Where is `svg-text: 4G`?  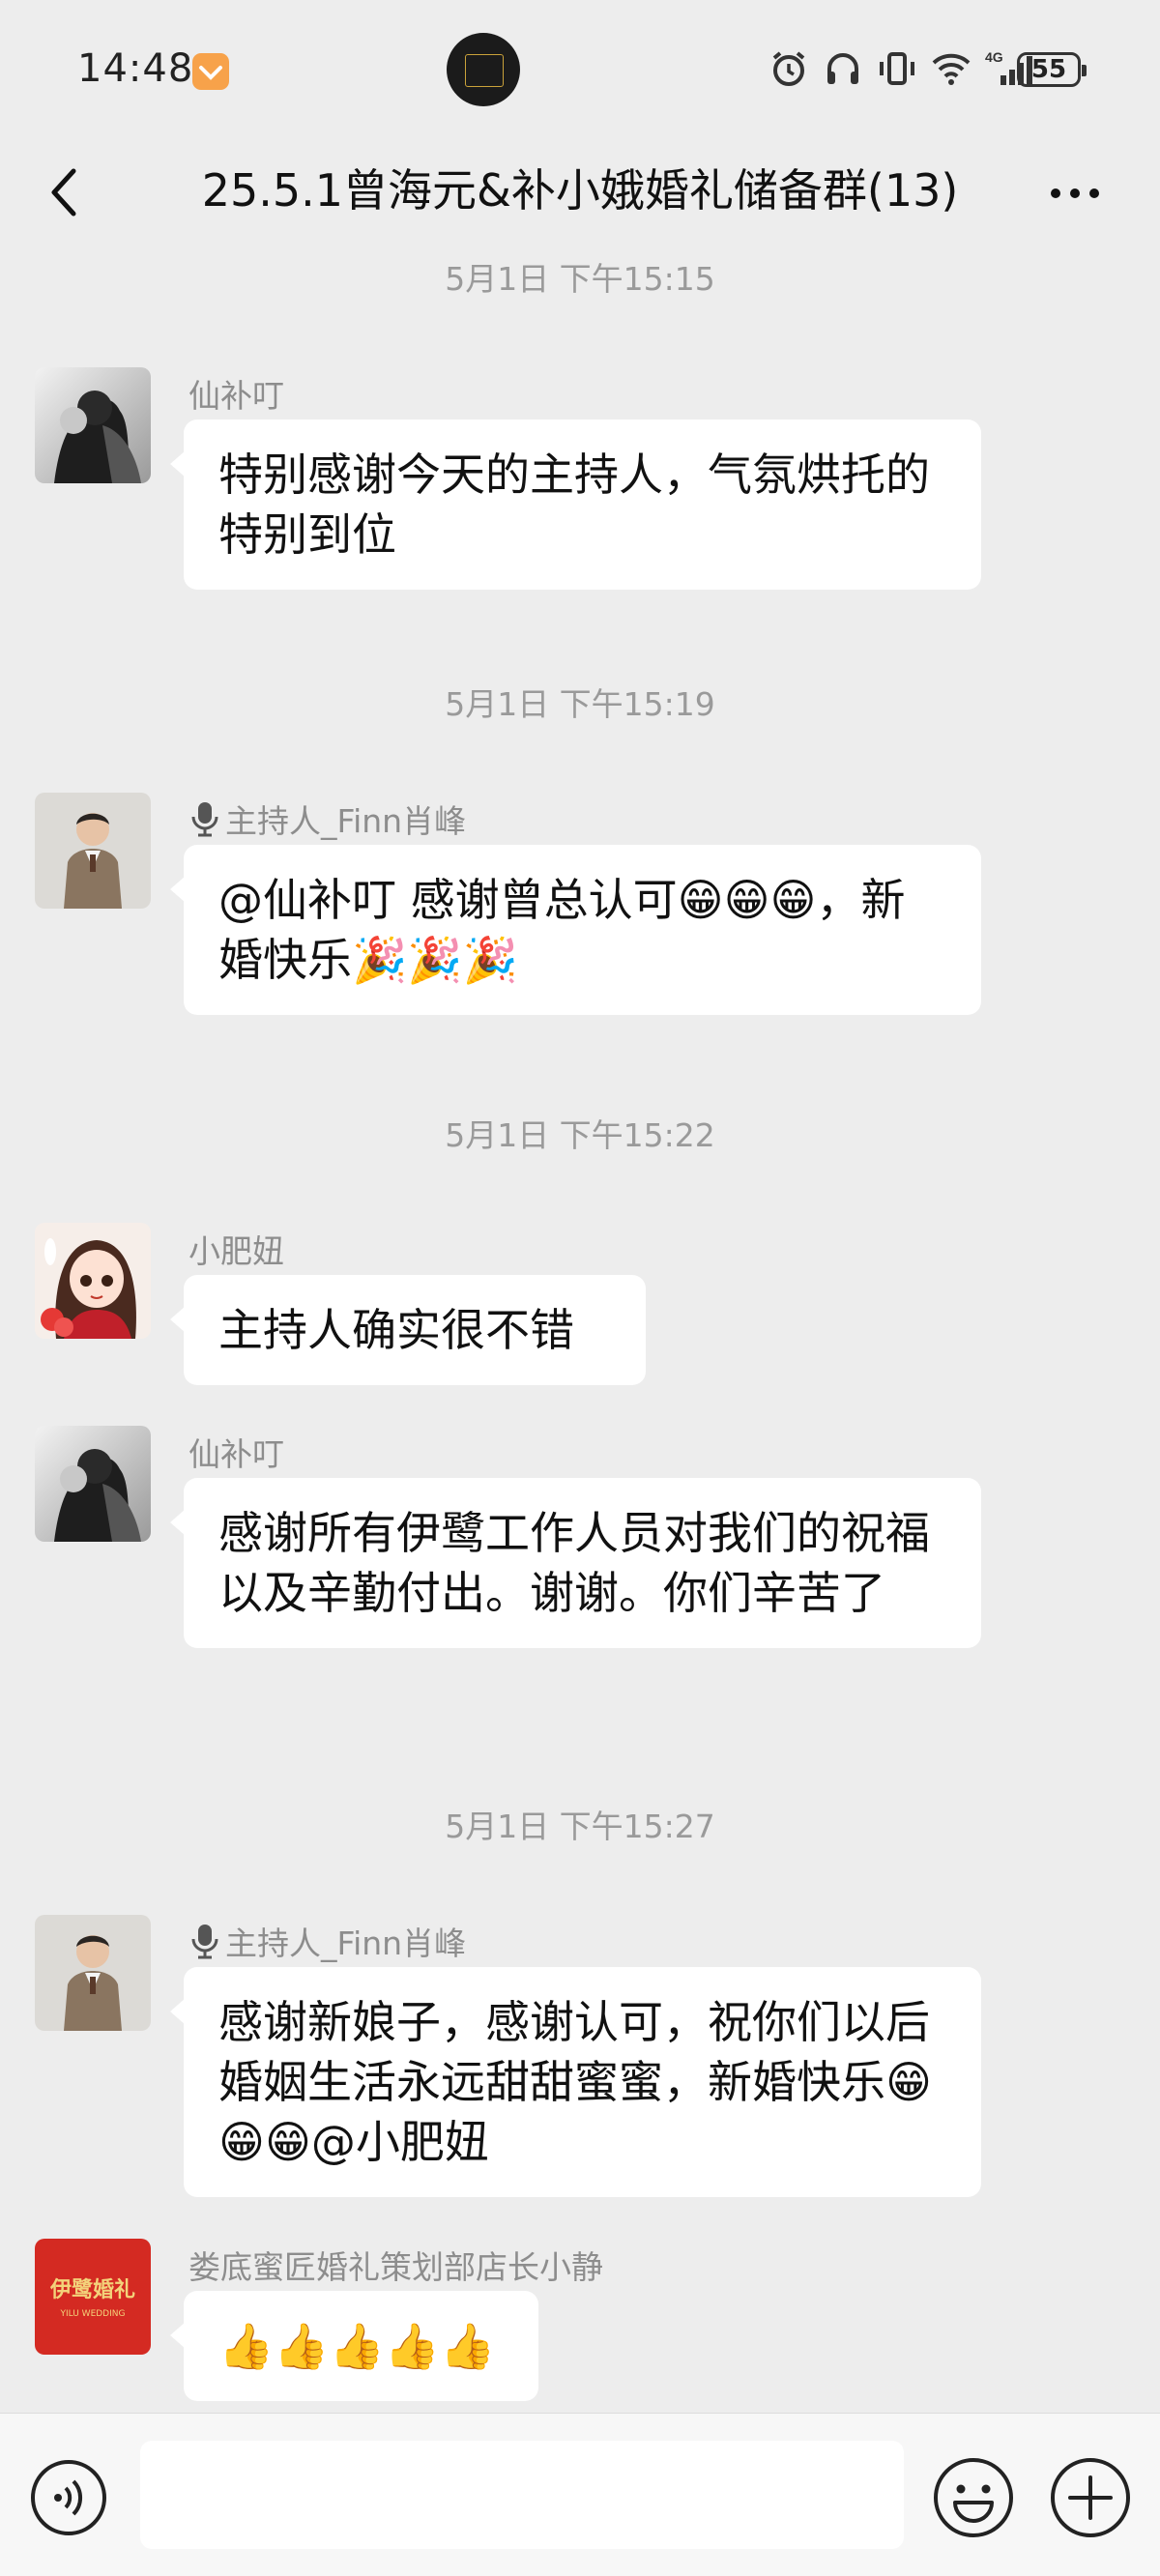
svg-text: 4G is located at coordinates (994, 57).